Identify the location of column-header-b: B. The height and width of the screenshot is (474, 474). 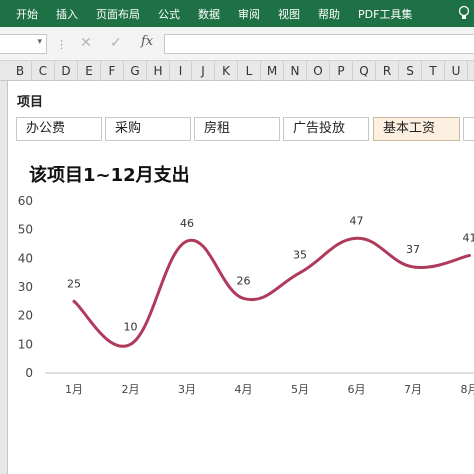
(20, 71).